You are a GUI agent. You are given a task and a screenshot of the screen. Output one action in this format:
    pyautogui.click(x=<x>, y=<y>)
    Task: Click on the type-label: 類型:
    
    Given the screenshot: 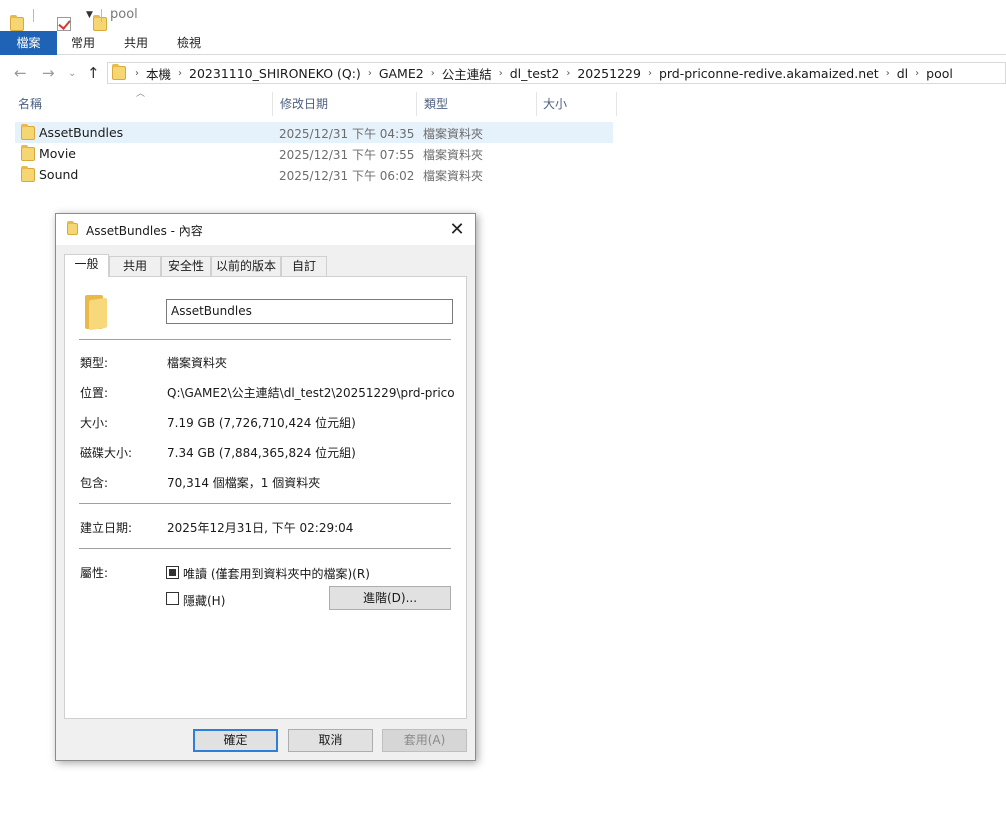 What is the action you would take?
    pyautogui.click(x=94, y=363)
    